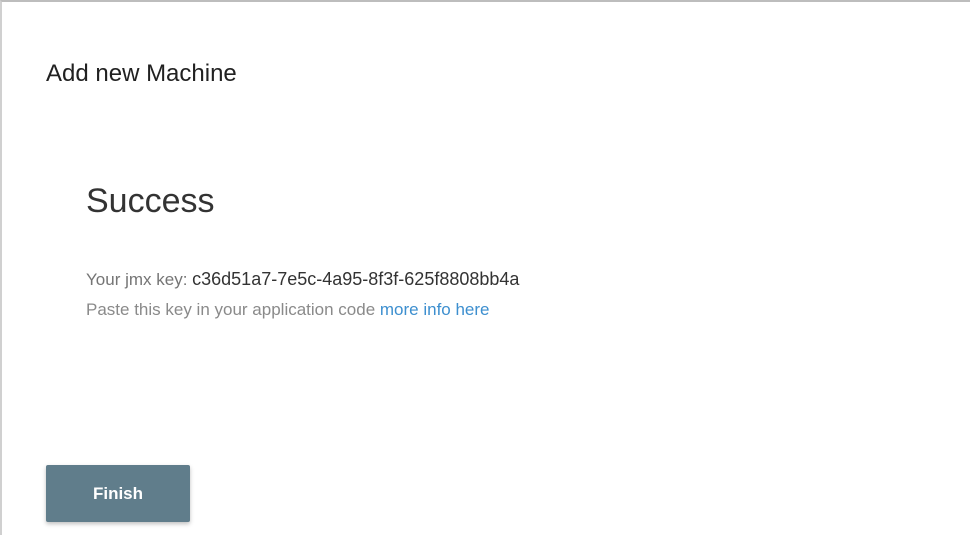  Describe the element at coordinates (150, 201) in the screenshot. I see `success-heading: Success` at that location.